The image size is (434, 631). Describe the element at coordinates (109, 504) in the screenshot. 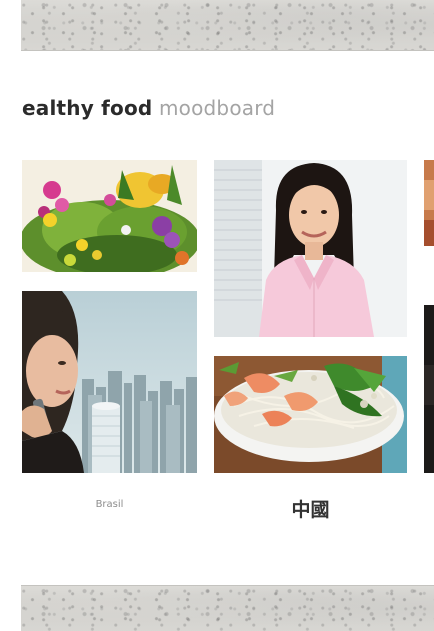

I see `caption-brasil: Brasil` at that location.